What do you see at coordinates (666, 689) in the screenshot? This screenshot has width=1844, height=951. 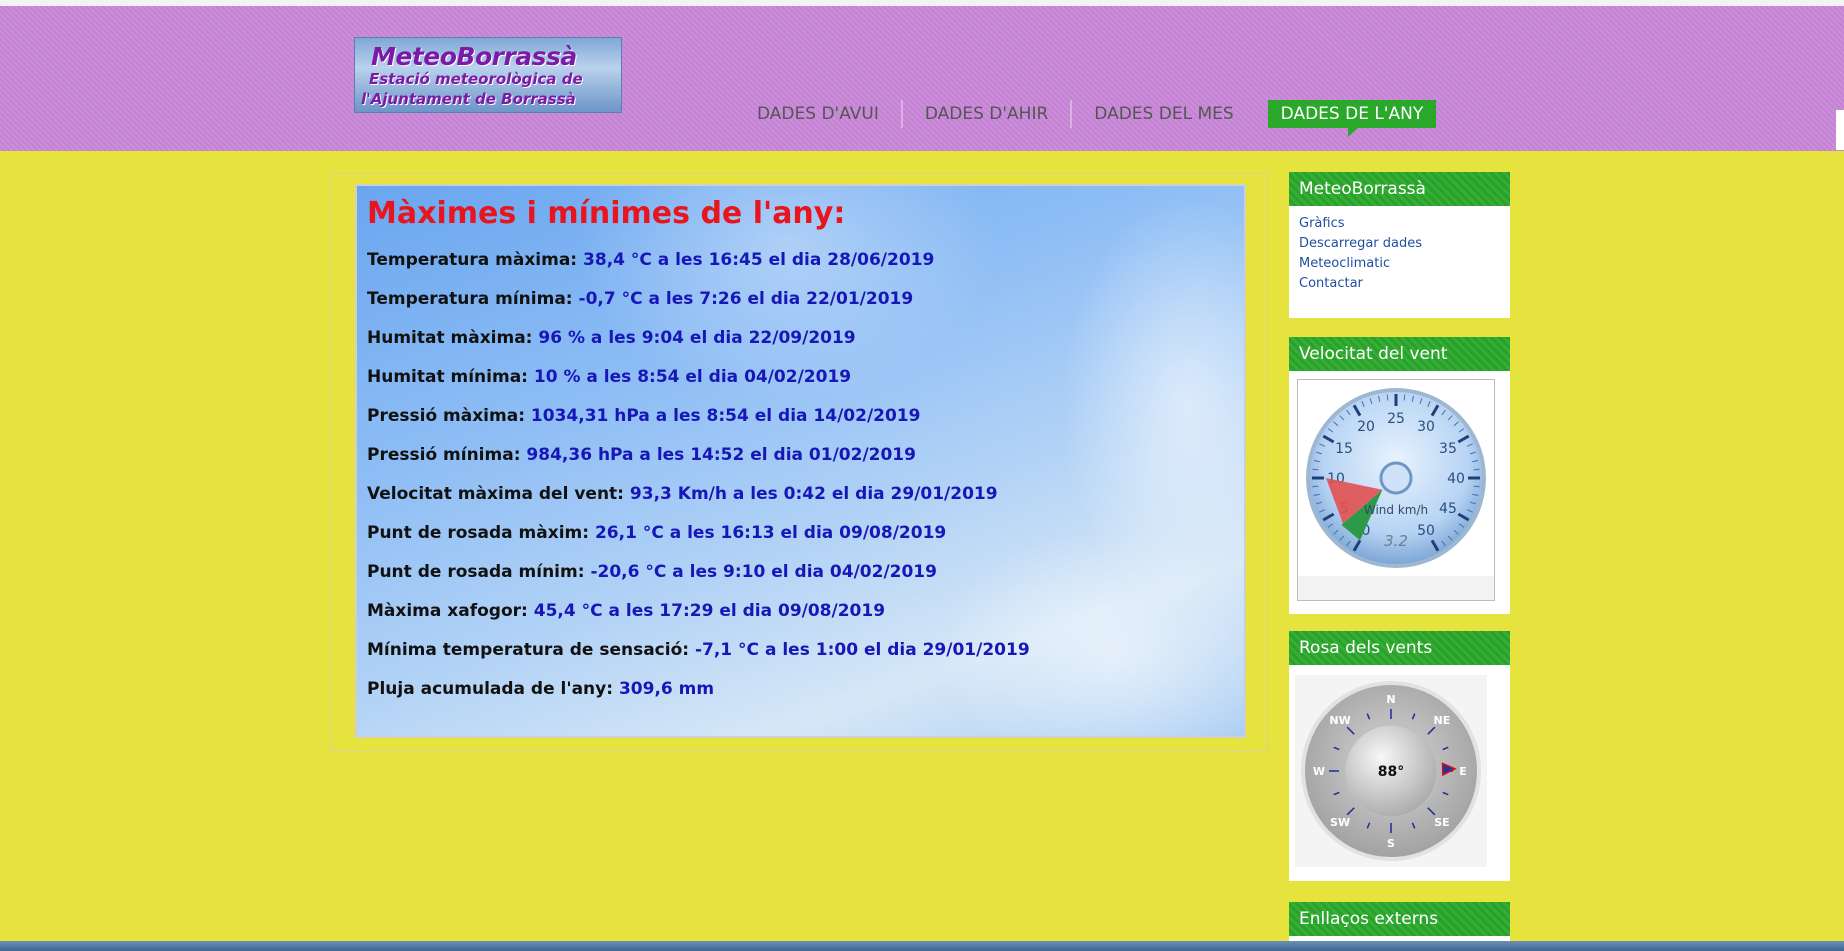 I see `row-value: 309,6 mm` at bounding box center [666, 689].